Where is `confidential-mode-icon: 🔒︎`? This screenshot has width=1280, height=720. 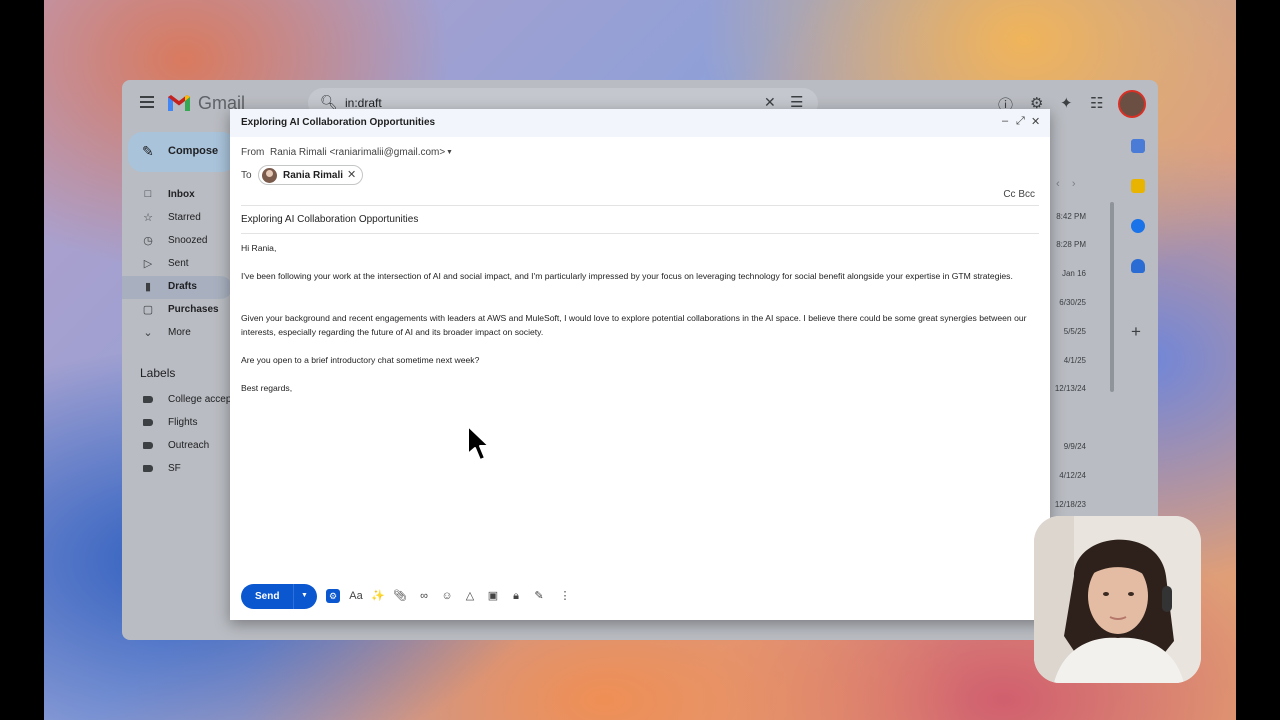 confidential-mode-icon: 🔒︎ is located at coordinates (516, 596).